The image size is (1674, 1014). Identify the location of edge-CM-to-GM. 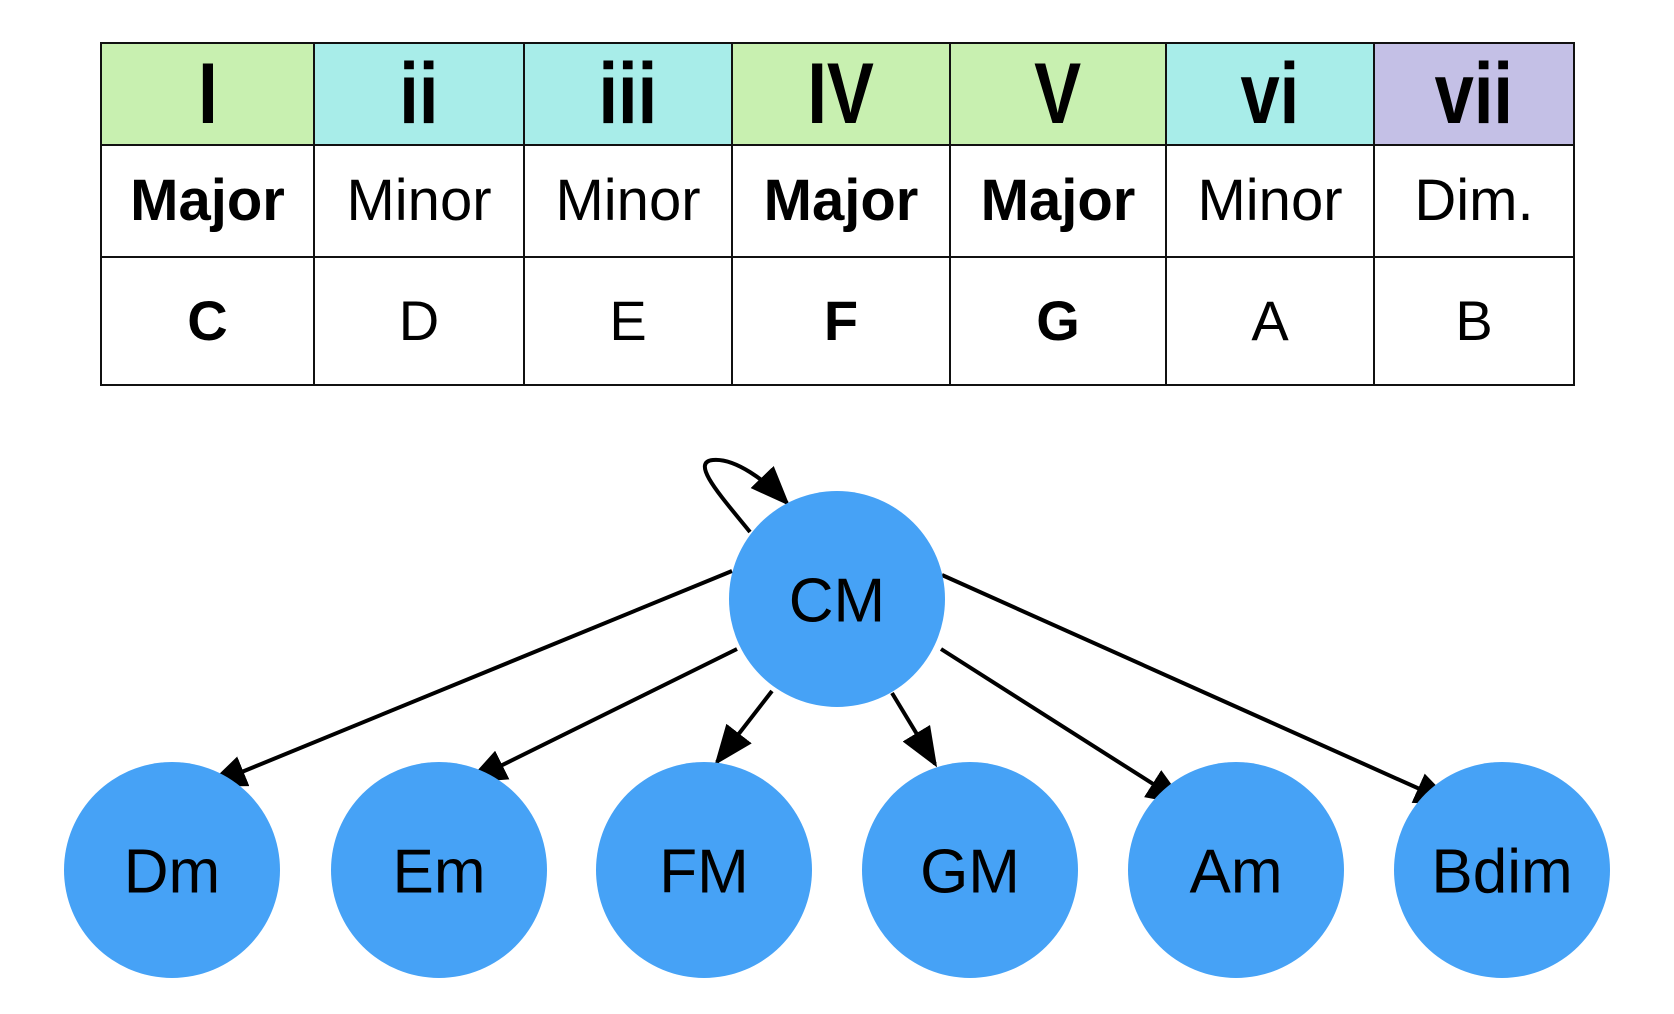
(914, 729).